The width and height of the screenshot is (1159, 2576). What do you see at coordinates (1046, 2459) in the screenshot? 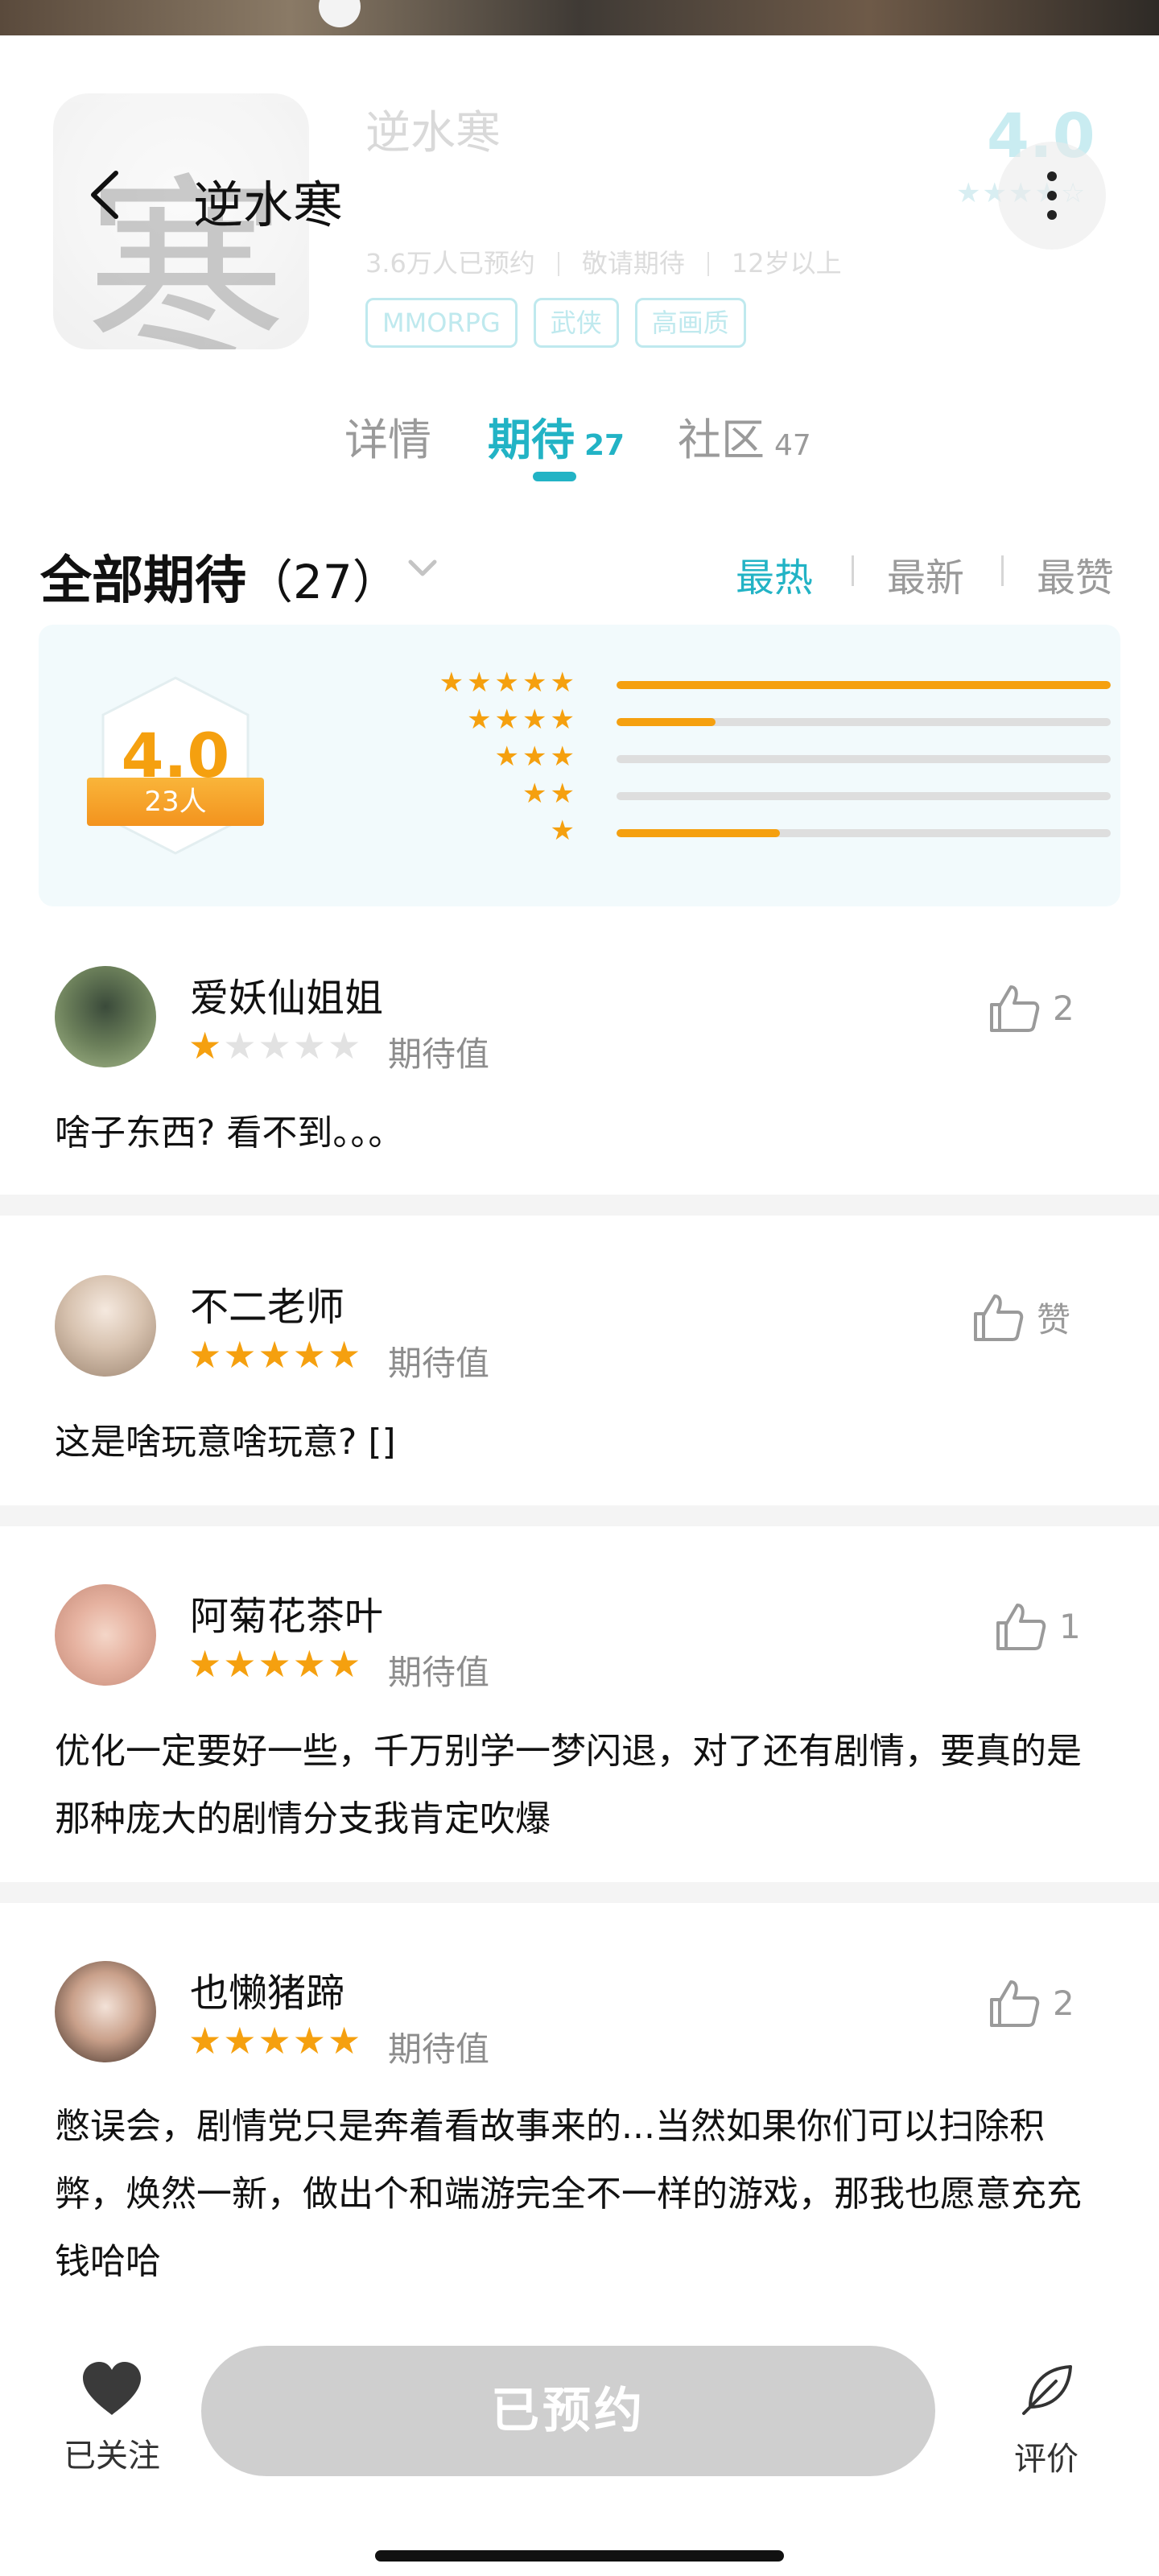
I see `review-label: 评价` at bounding box center [1046, 2459].